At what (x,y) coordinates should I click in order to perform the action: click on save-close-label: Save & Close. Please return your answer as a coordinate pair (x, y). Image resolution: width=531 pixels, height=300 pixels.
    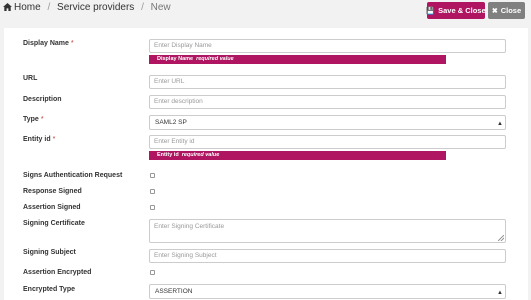
    Looking at the image, I should click on (462, 10).